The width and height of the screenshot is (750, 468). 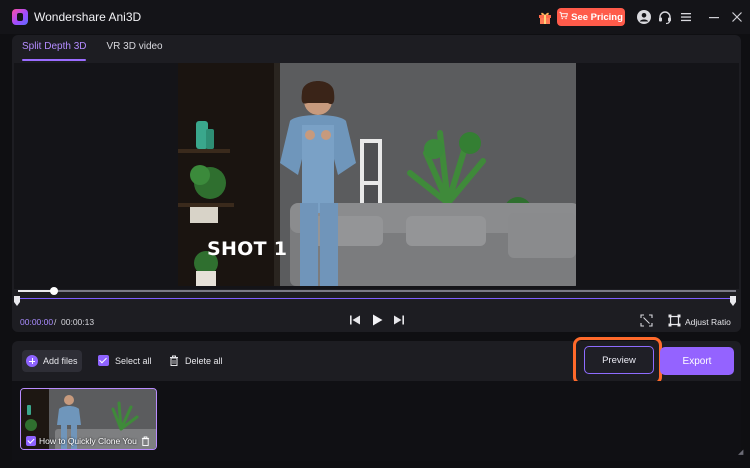 What do you see at coordinates (597, 17) in the screenshot?
I see `see-pricing-label: See Pricing` at bounding box center [597, 17].